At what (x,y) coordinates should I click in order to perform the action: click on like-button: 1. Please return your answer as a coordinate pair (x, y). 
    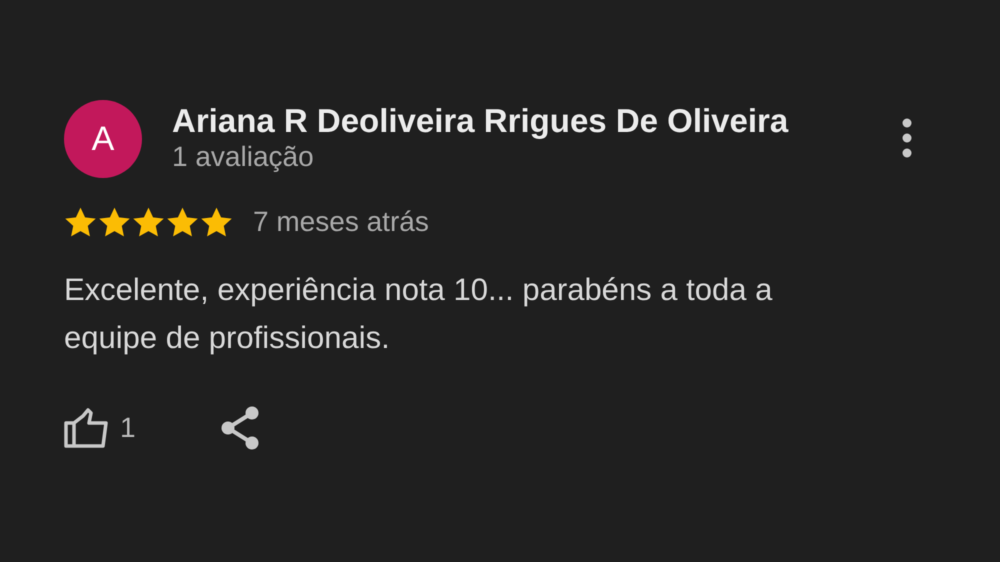
    Looking at the image, I should click on (100, 428).